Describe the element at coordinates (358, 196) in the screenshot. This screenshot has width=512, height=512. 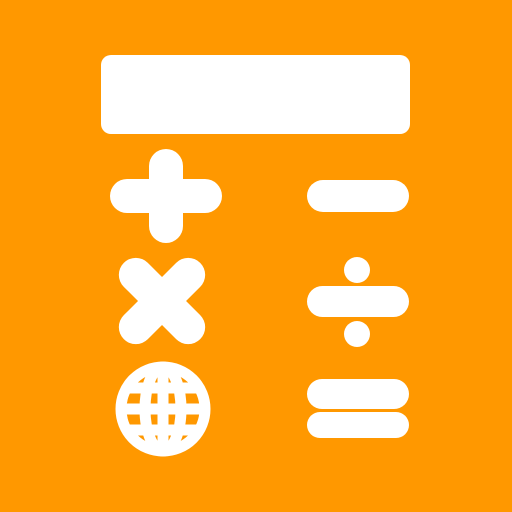
I see `minus-icon` at that location.